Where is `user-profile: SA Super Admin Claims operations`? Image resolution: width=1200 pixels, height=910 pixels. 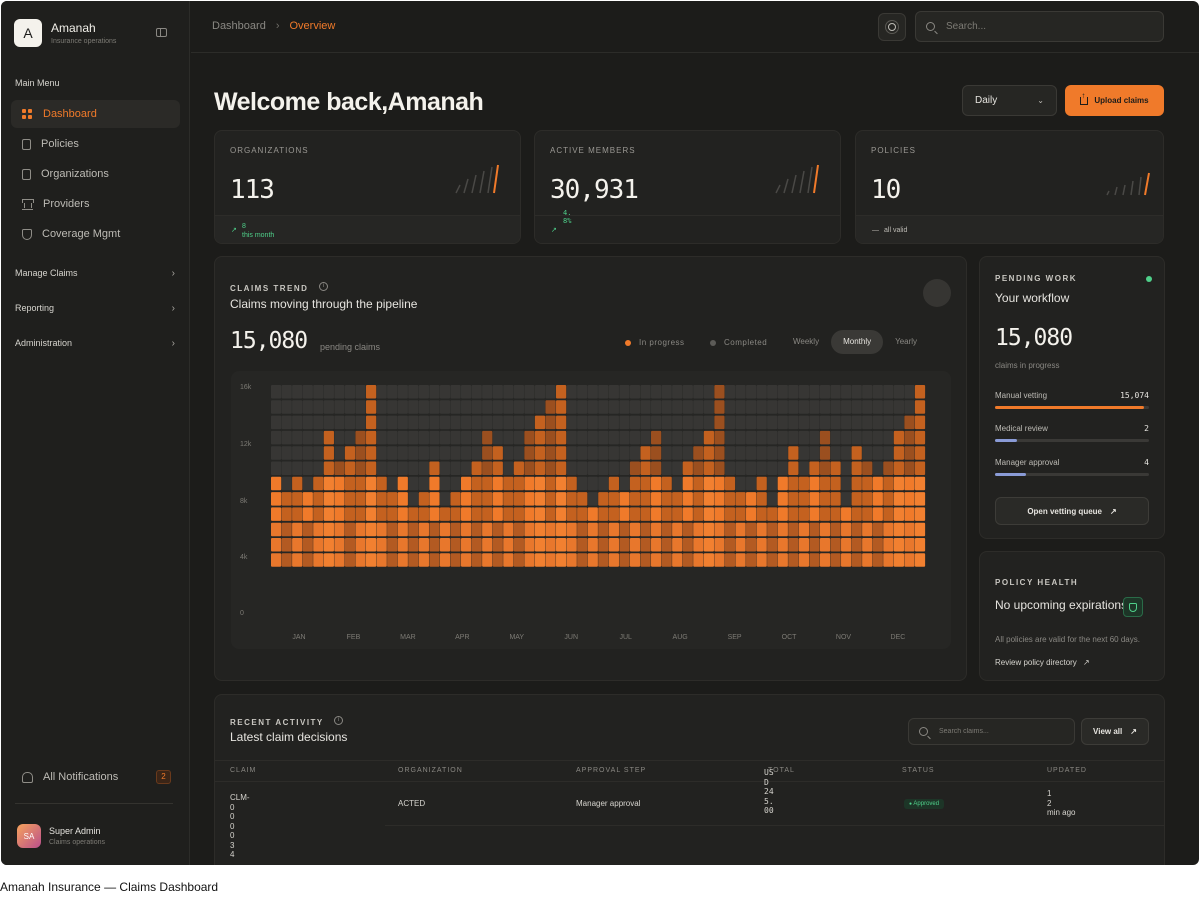
user-profile: SA Super Admin Claims operations is located at coordinates (61, 836).